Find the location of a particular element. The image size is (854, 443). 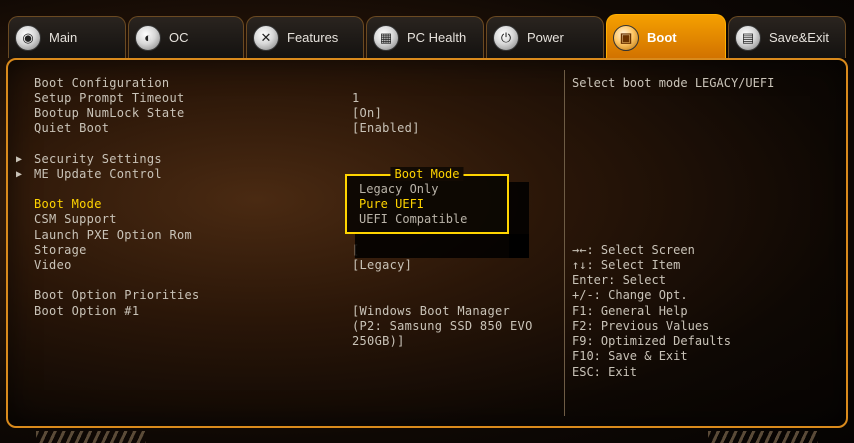

panel-divider is located at coordinates (564, 243).